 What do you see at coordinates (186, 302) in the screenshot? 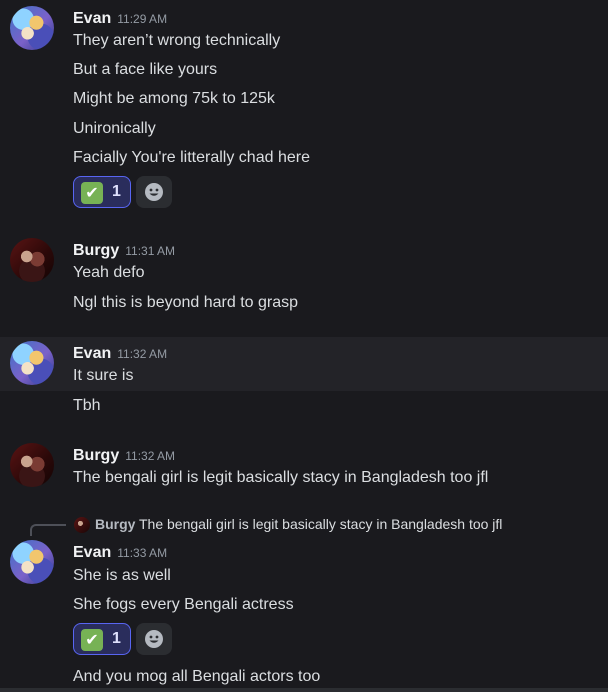
I see `message-text: Ngl this is beyond hard to grasp` at bounding box center [186, 302].